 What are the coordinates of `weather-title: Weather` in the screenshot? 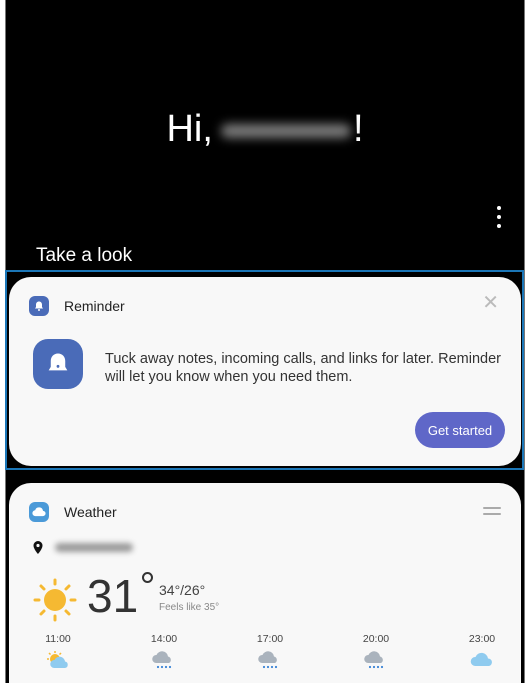 It's located at (90, 512).